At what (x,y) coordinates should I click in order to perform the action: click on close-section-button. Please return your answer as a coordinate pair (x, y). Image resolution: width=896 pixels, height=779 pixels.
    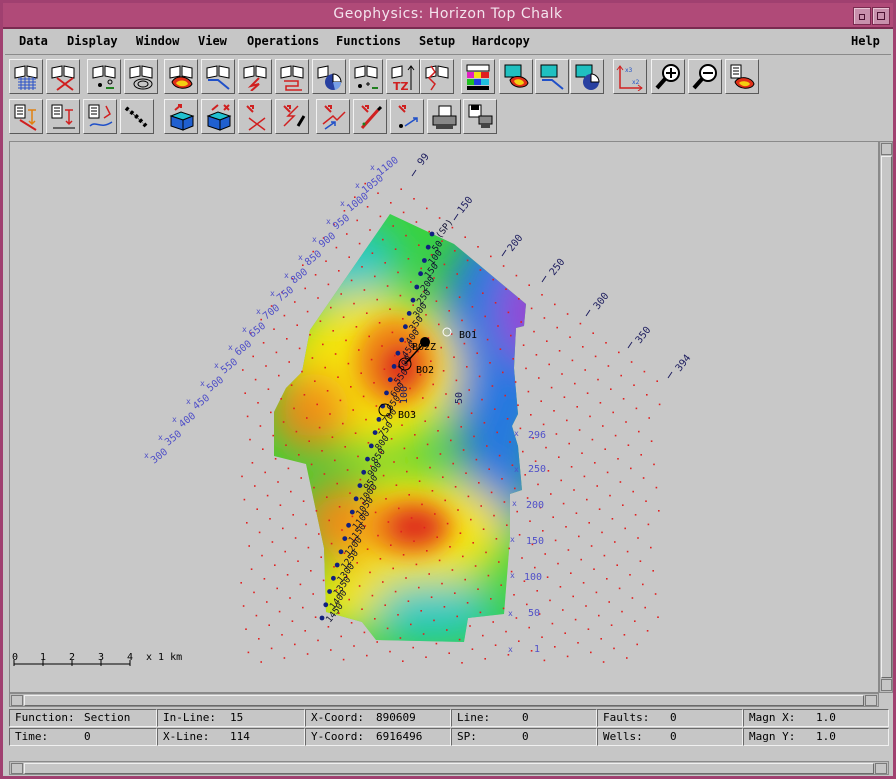
    Looking at the image, I should click on (63, 76).